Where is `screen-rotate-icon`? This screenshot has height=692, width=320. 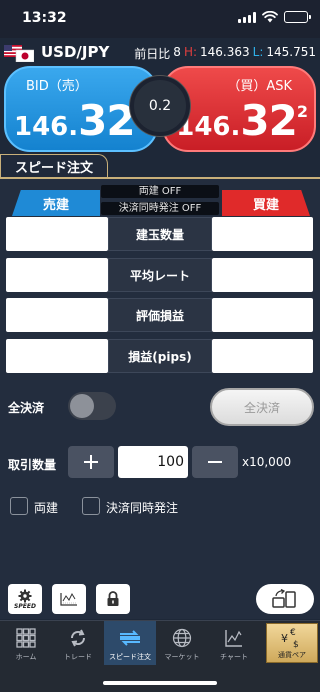 screen-rotate-icon is located at coordinates (284, 598).